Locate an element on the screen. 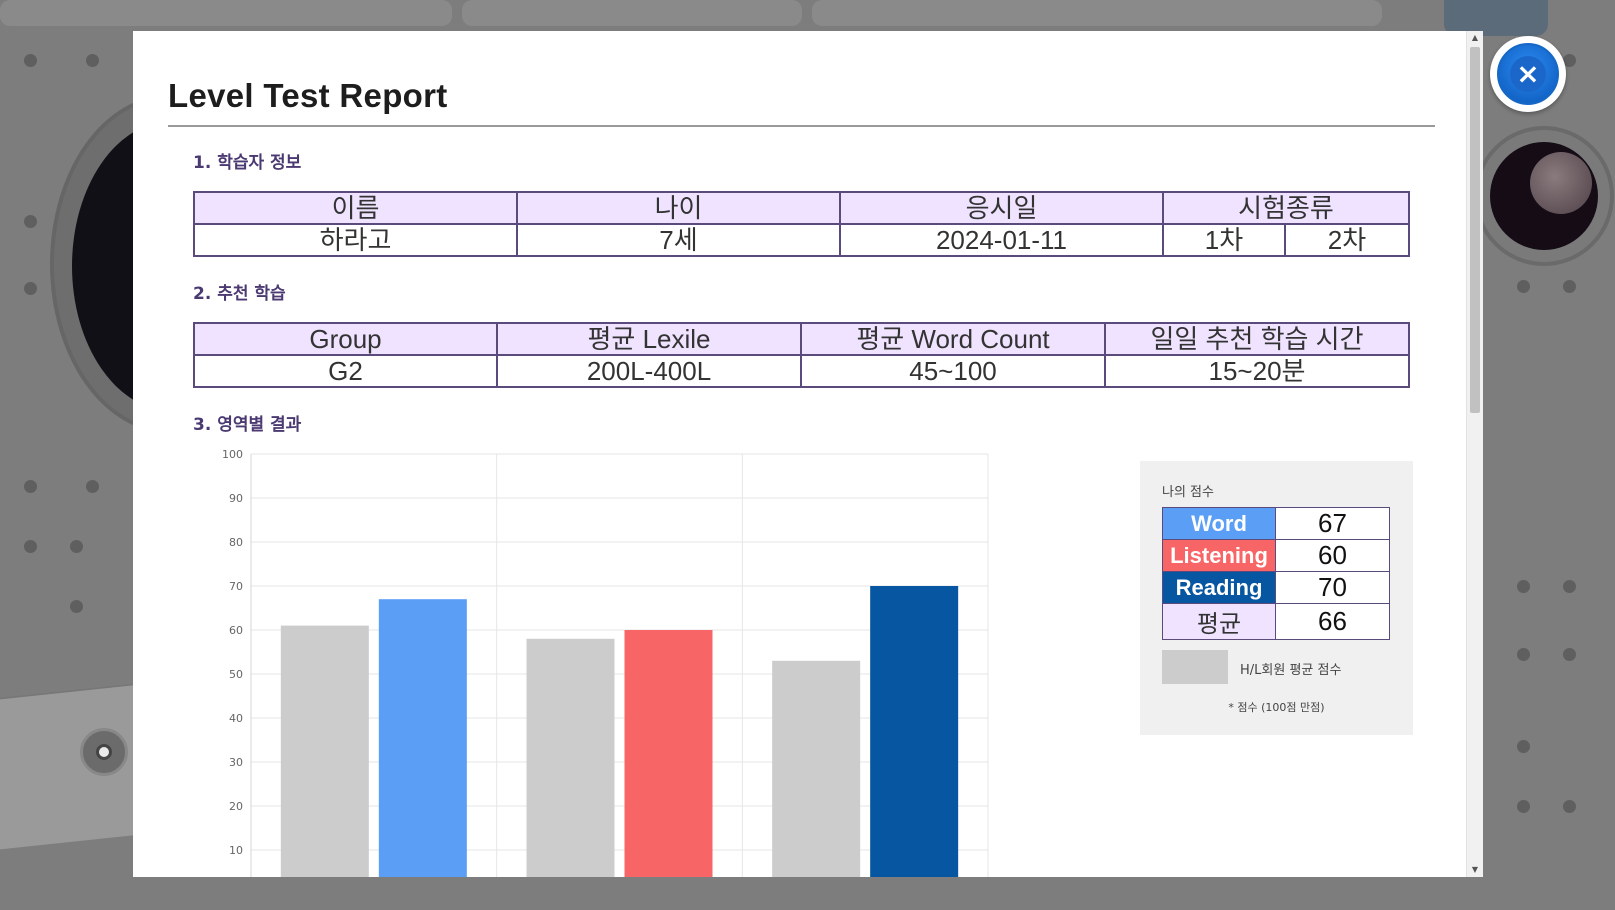 This screenshot has height=910, width=1615. score-row-average: 평균 66 is located at coordinates (1276, 621).